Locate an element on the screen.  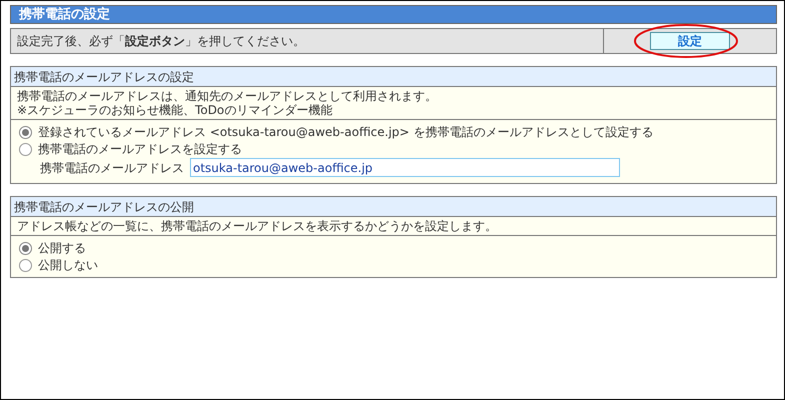
section-heading: 携帯電話のメールアドレスの公開 is located at coordinates (393, 207).